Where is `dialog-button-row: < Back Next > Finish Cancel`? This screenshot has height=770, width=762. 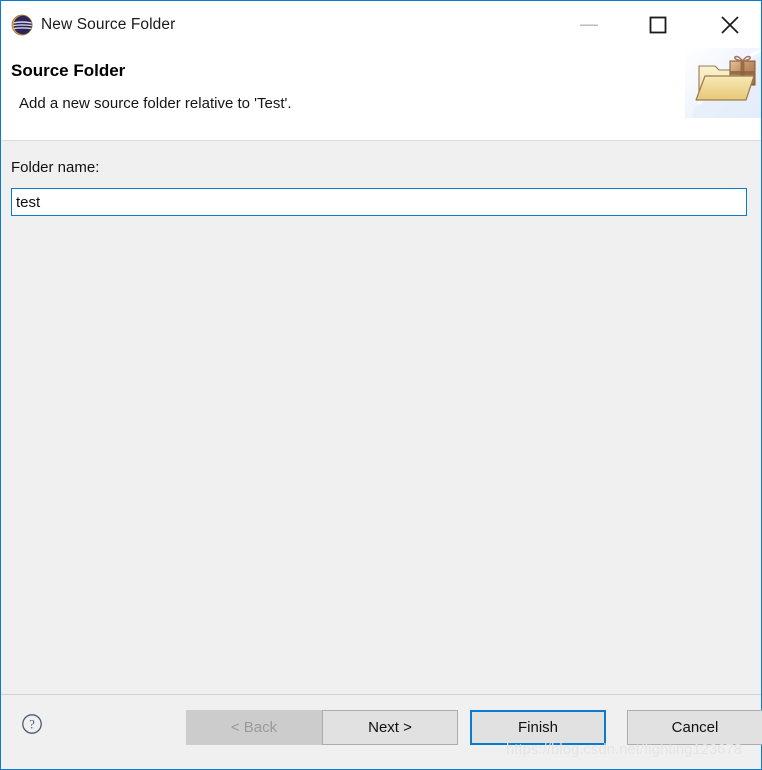 dialog-button-row: < Back Next > Finish Cancel is located at coordinates (474, 727).